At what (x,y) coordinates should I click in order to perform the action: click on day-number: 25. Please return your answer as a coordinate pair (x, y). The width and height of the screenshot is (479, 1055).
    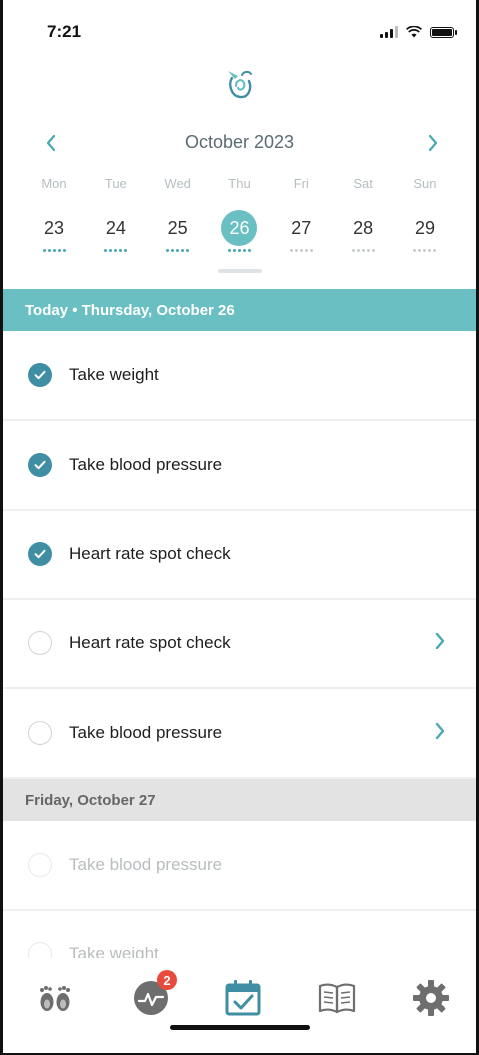
    Looking at the image, I should click on (177, 227).